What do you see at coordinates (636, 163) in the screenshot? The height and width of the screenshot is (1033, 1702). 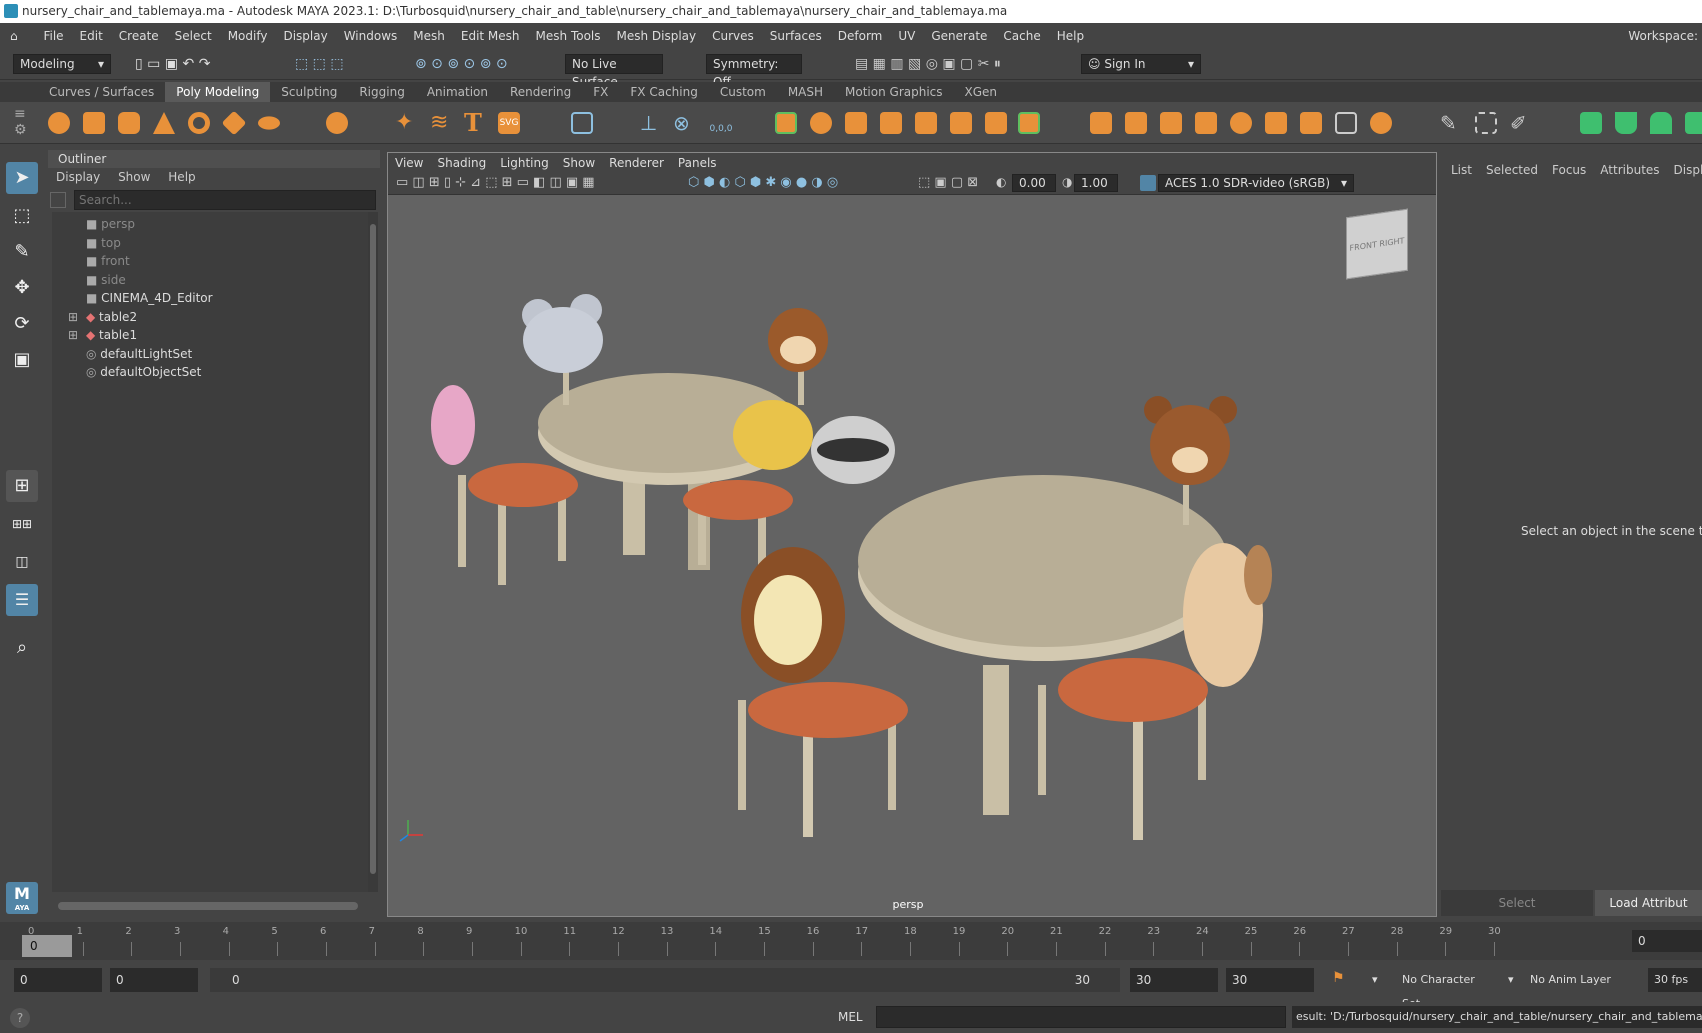 I see `viewport-menu-renderer: Renderer` at bounding box center [636, 163].